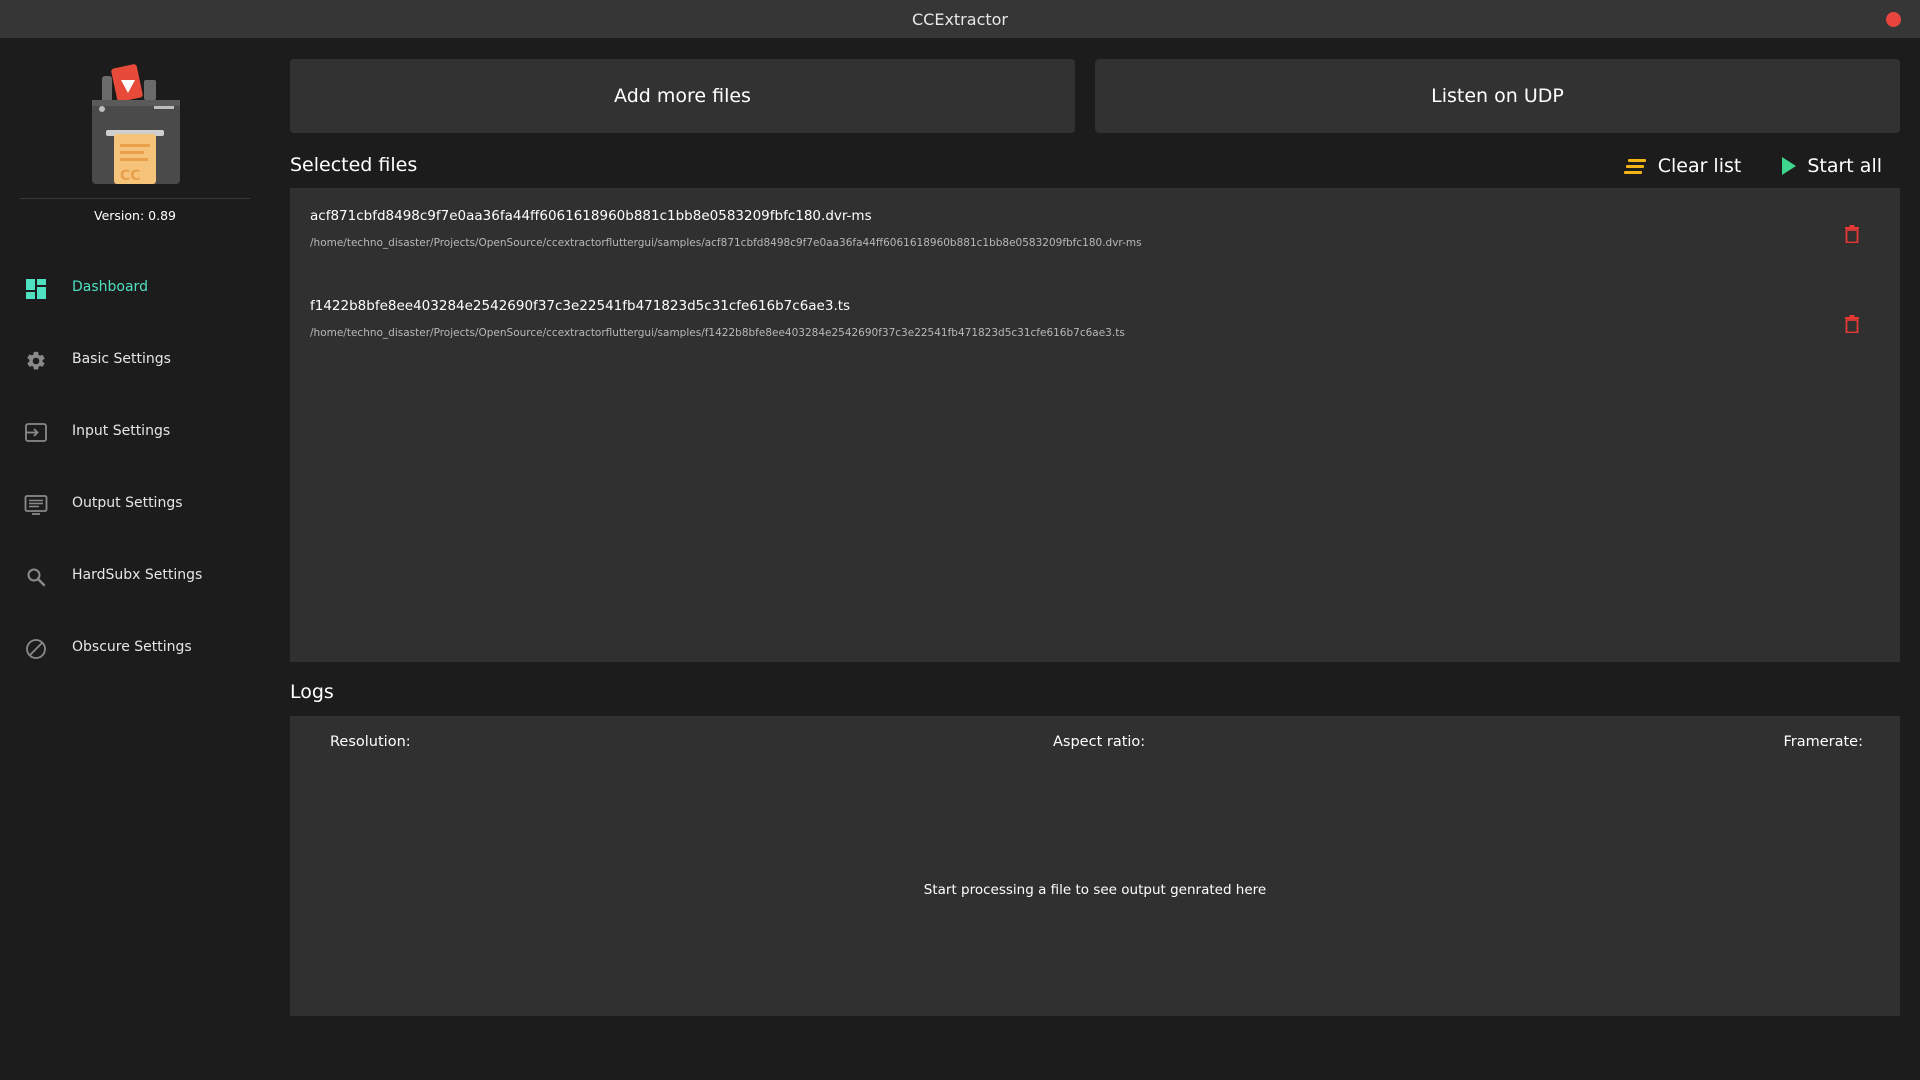 The image size is (1920, 1080). Describe the element at coordinates (36, 505) in the screenshot. I see `output-icon` at that location.